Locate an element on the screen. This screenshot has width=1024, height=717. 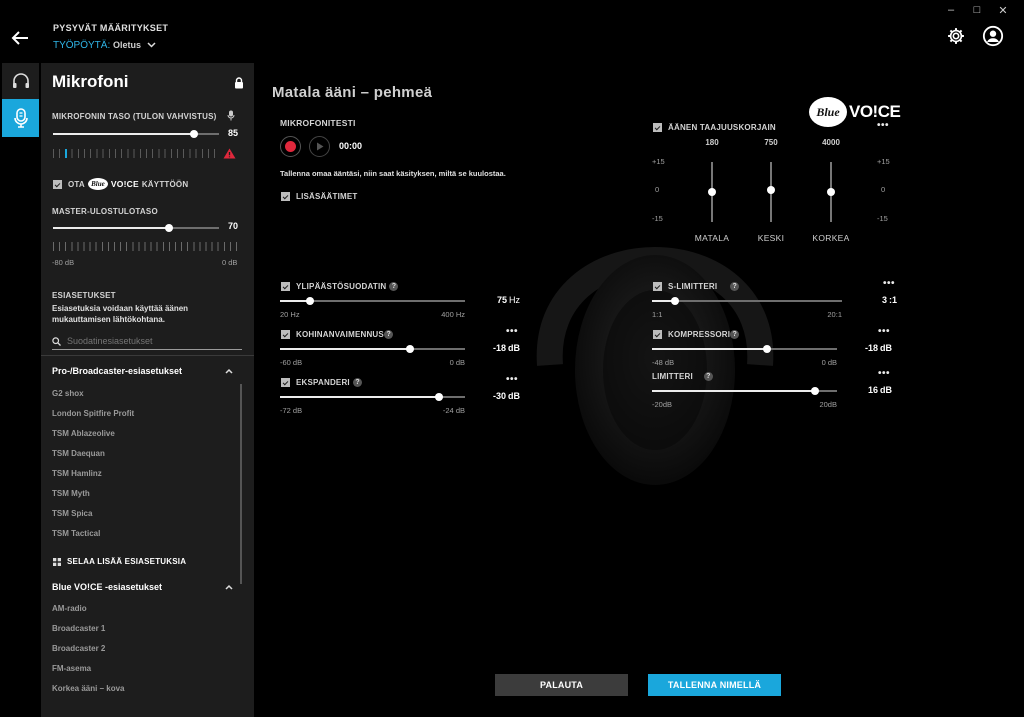
expander-checkbox is located at coordinates (285, 382).